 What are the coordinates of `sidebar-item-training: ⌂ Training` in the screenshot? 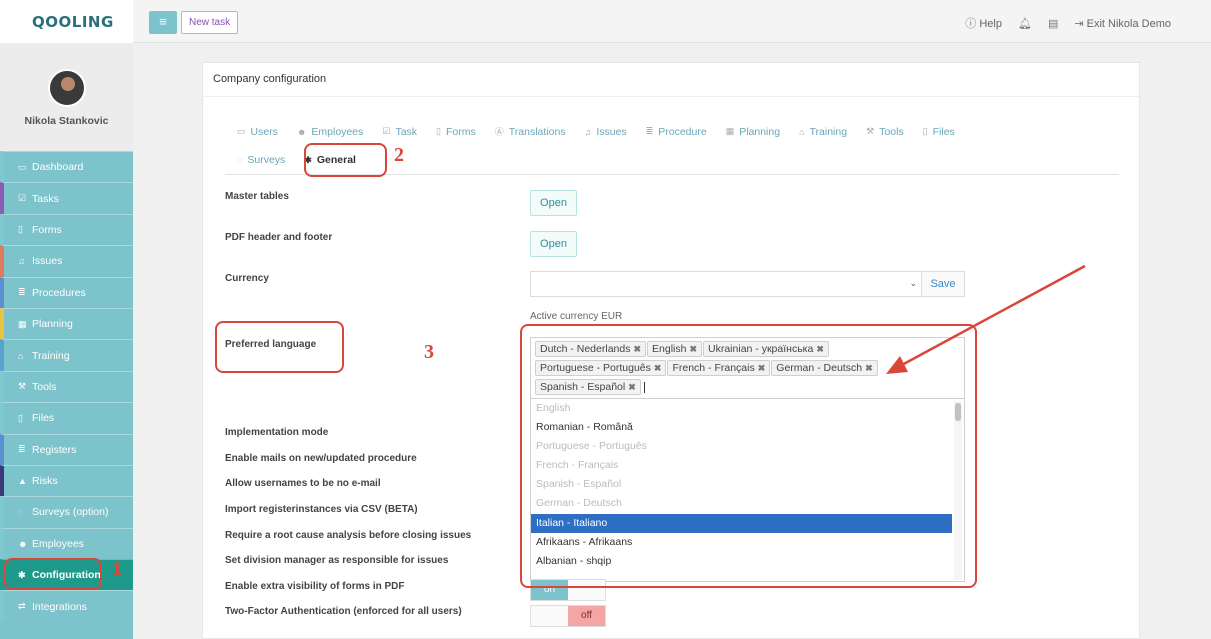 It's located at (66, 355).